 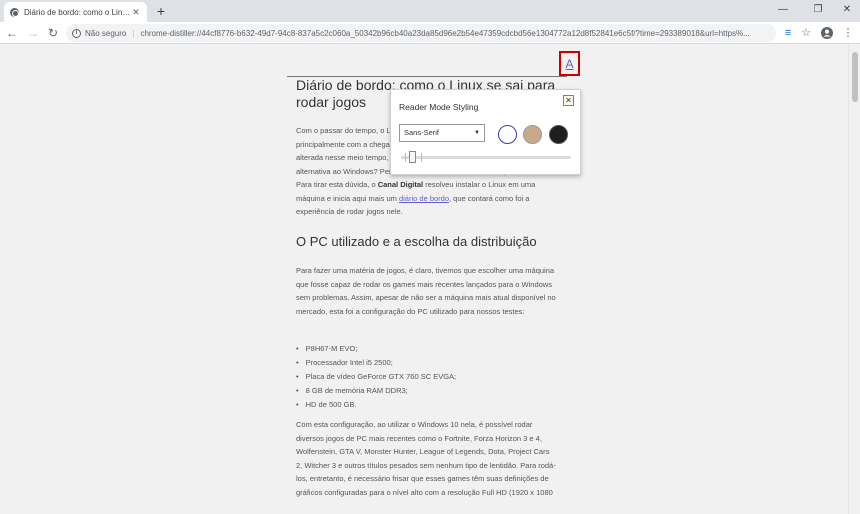 What do you see at coordinates (827, 33) in the screenshot?
I see `profile-avatar-icon` at bounding box center [827, 33].